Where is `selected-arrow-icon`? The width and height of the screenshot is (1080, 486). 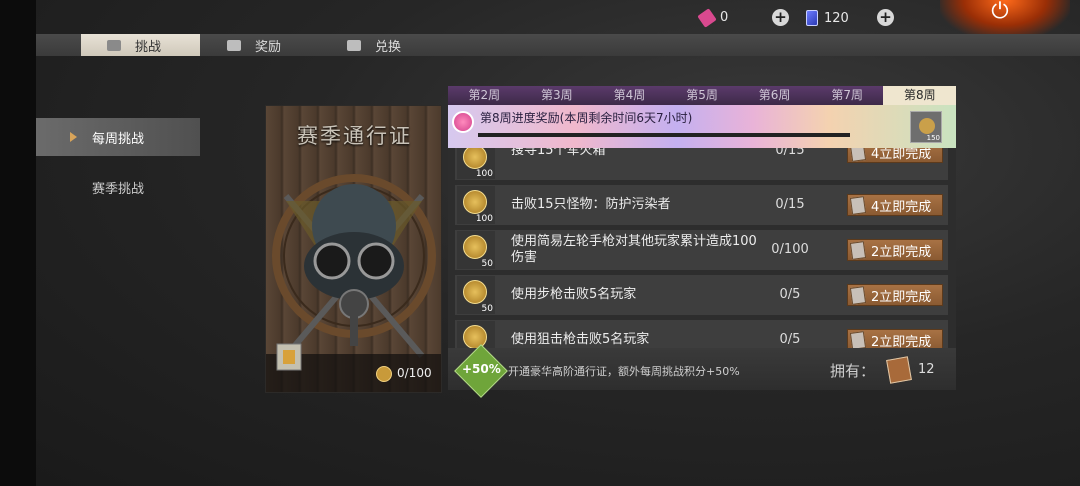
selected-arrow-icon is located at coordinates (73, 137).